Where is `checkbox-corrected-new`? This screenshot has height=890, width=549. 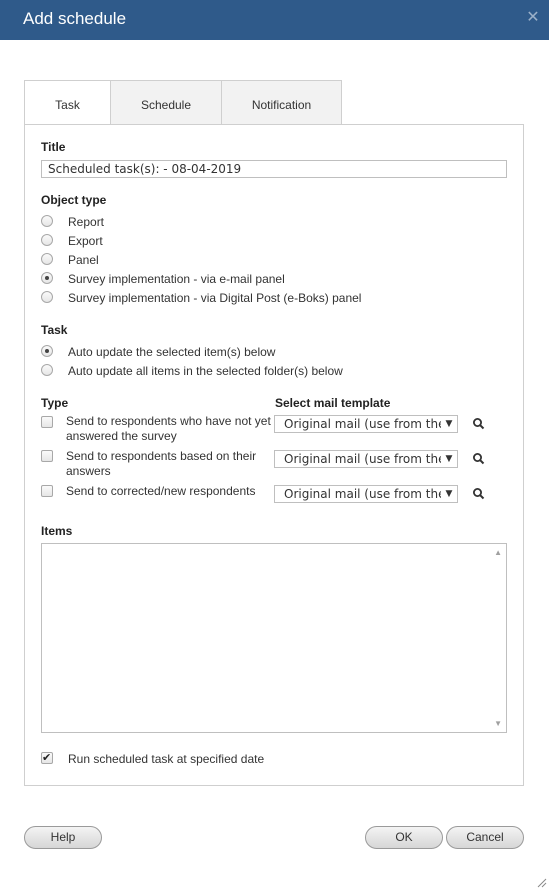
checkbox-corrected-new is located at coordinates (47, 491).